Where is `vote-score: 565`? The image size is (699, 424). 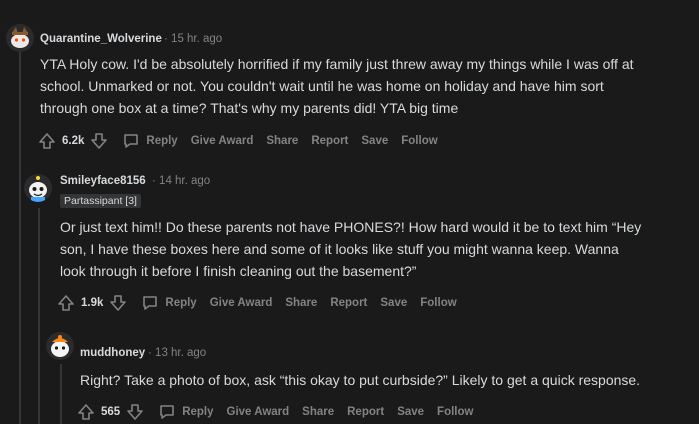 vote-score: 565 is located at coordinates (111, 412).